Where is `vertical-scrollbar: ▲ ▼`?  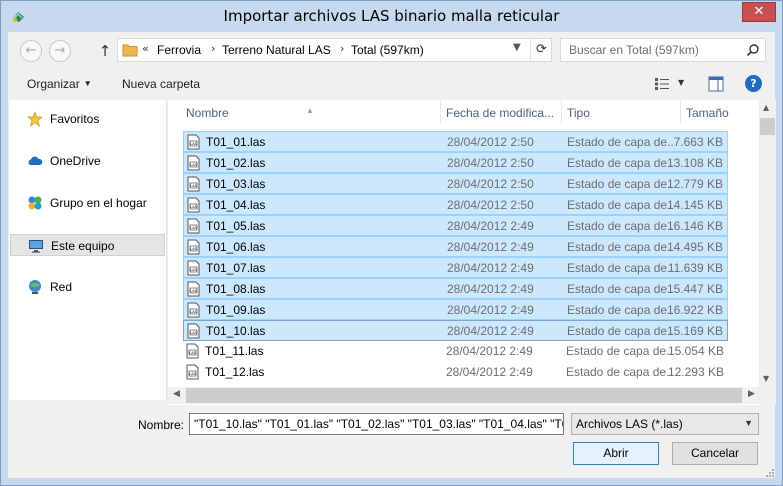
vertical-scrollbar: ▲ ▼ is located at coordinates (767, 243).